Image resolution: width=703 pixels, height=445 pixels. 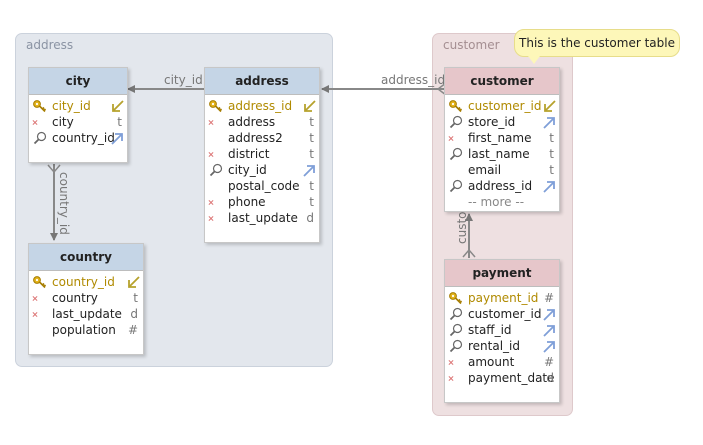 What do you see at coordinates (502, 81) in the screenshot?
I see `table-header-customer: customer` at bounding box center [502, 81].